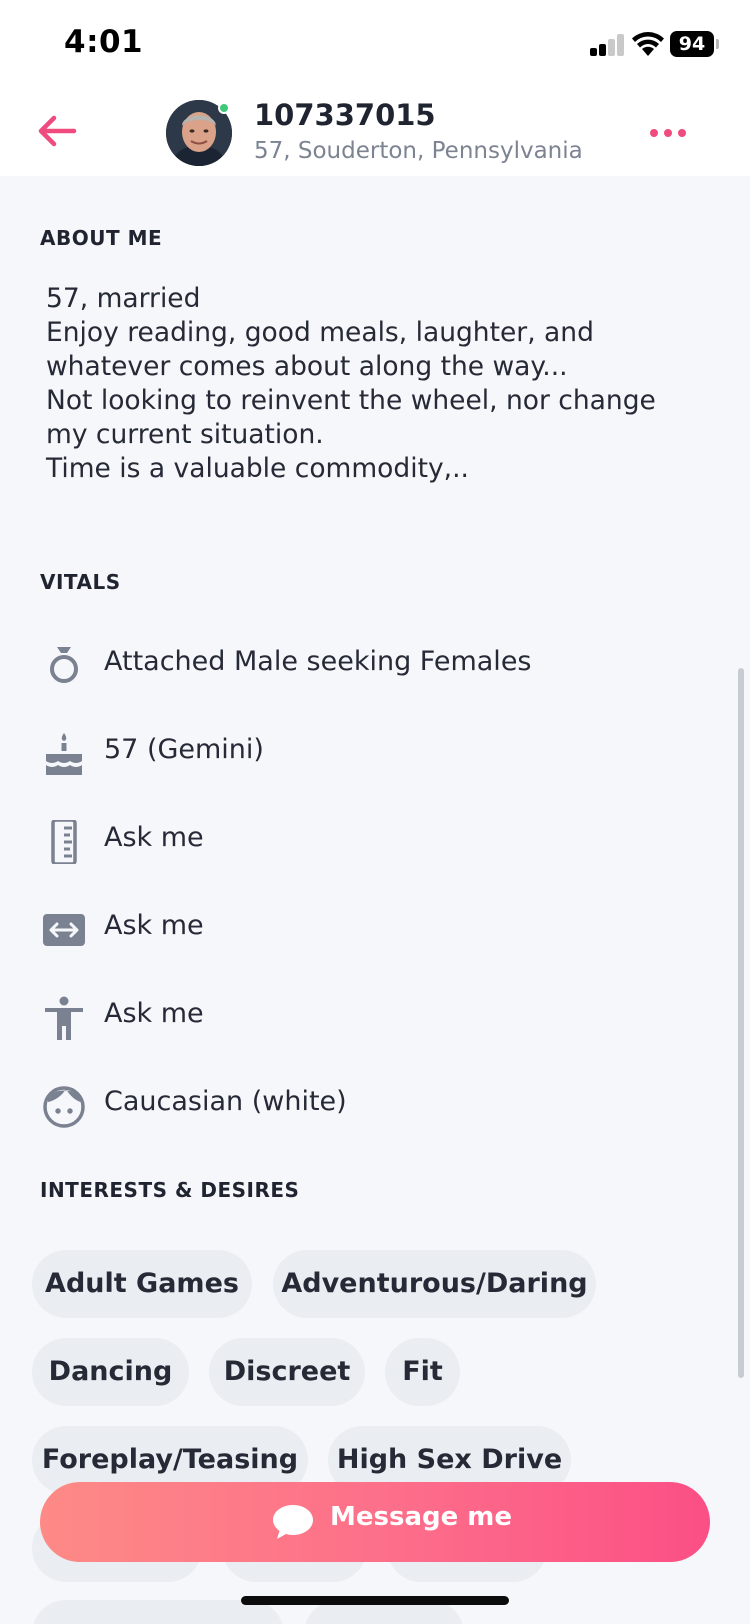  What do you see at coordinates (670, 132) in the screenshot?
I see `more-options-icon` at bounding box center [670, 132].